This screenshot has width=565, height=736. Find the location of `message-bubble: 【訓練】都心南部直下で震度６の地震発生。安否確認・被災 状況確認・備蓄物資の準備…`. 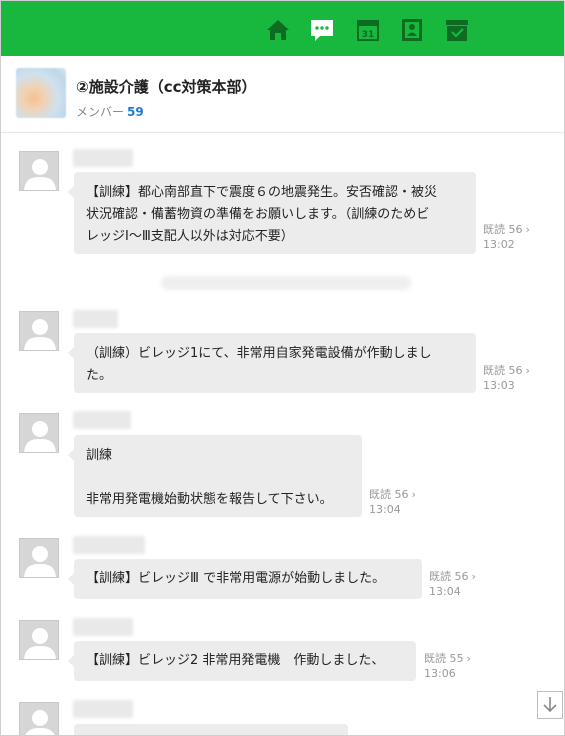

message-bubble: 【訓練】都心南部直下で震度６の地震発生。安否確認・被災 状況確認・備蓄物資の準備… is located at coordinates (272, 213).